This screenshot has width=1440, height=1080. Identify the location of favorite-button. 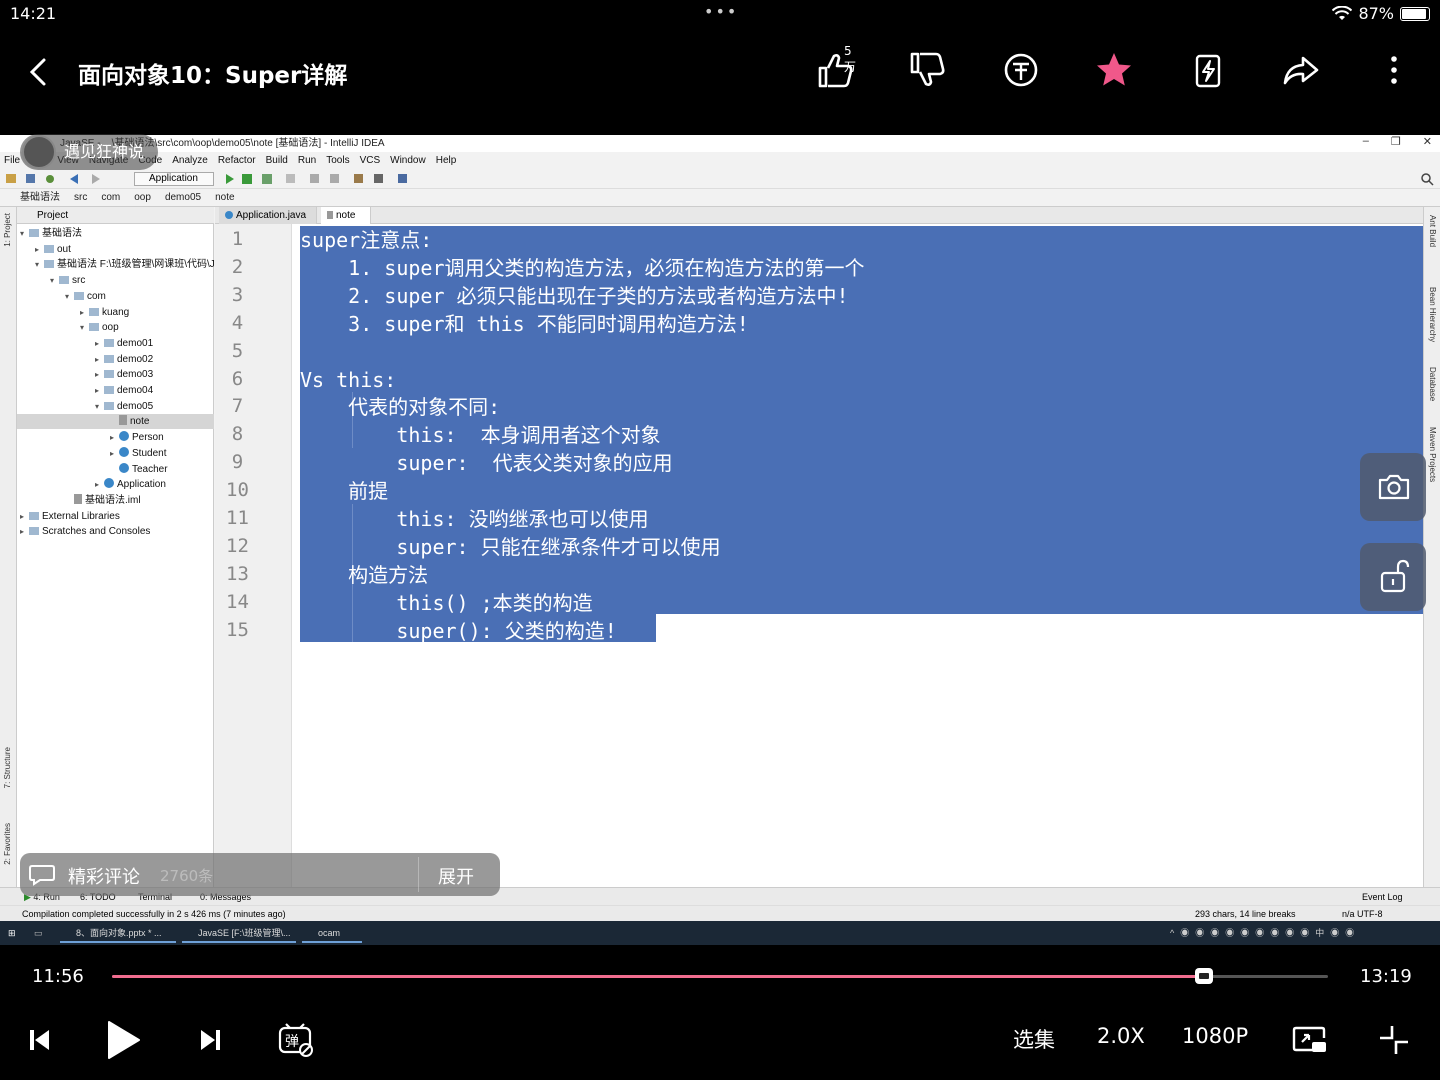
(1114, 70).